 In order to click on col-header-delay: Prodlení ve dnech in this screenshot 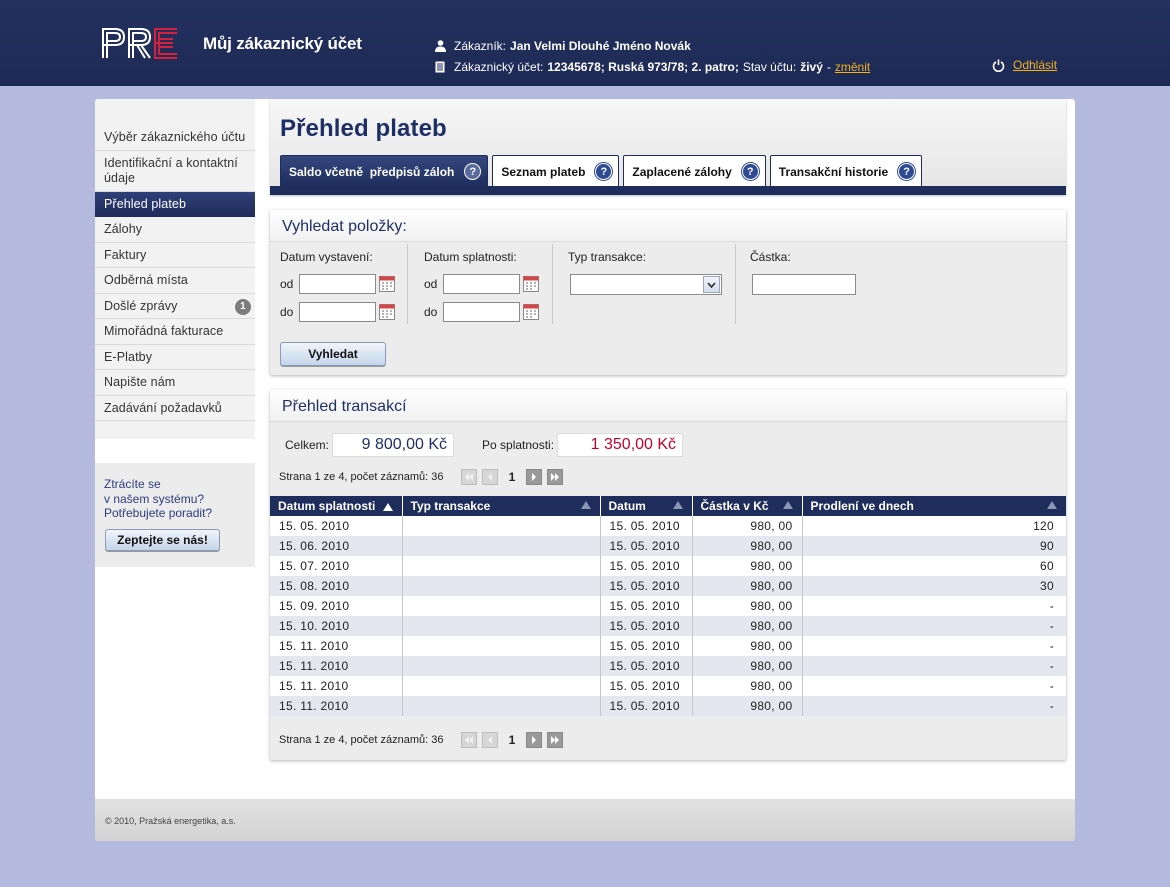, I will do `click(934, 506)`.